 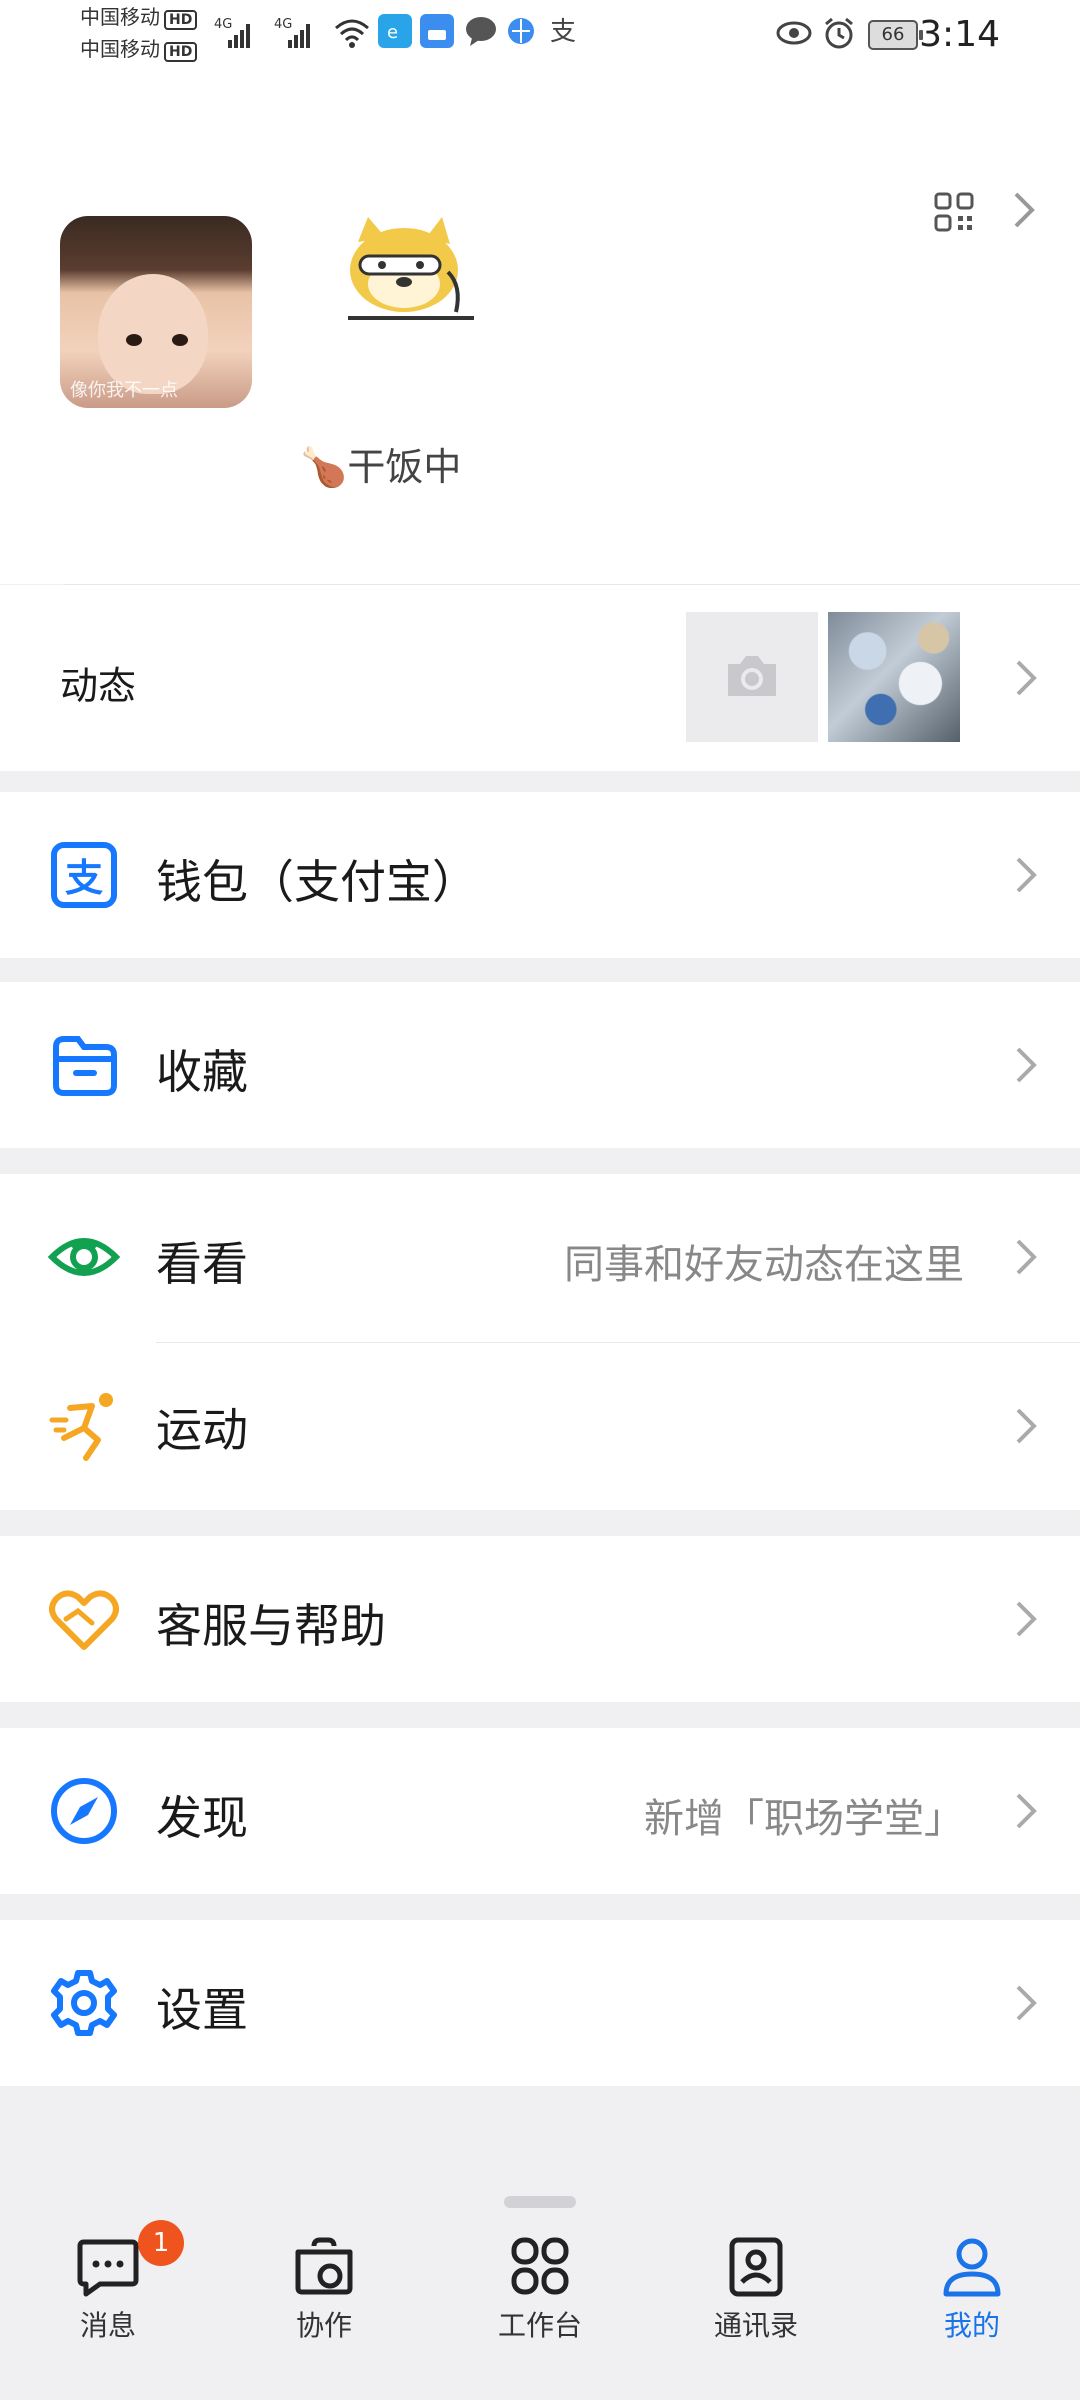 I want to click on folder-icon, so click(x=85, y=1066).